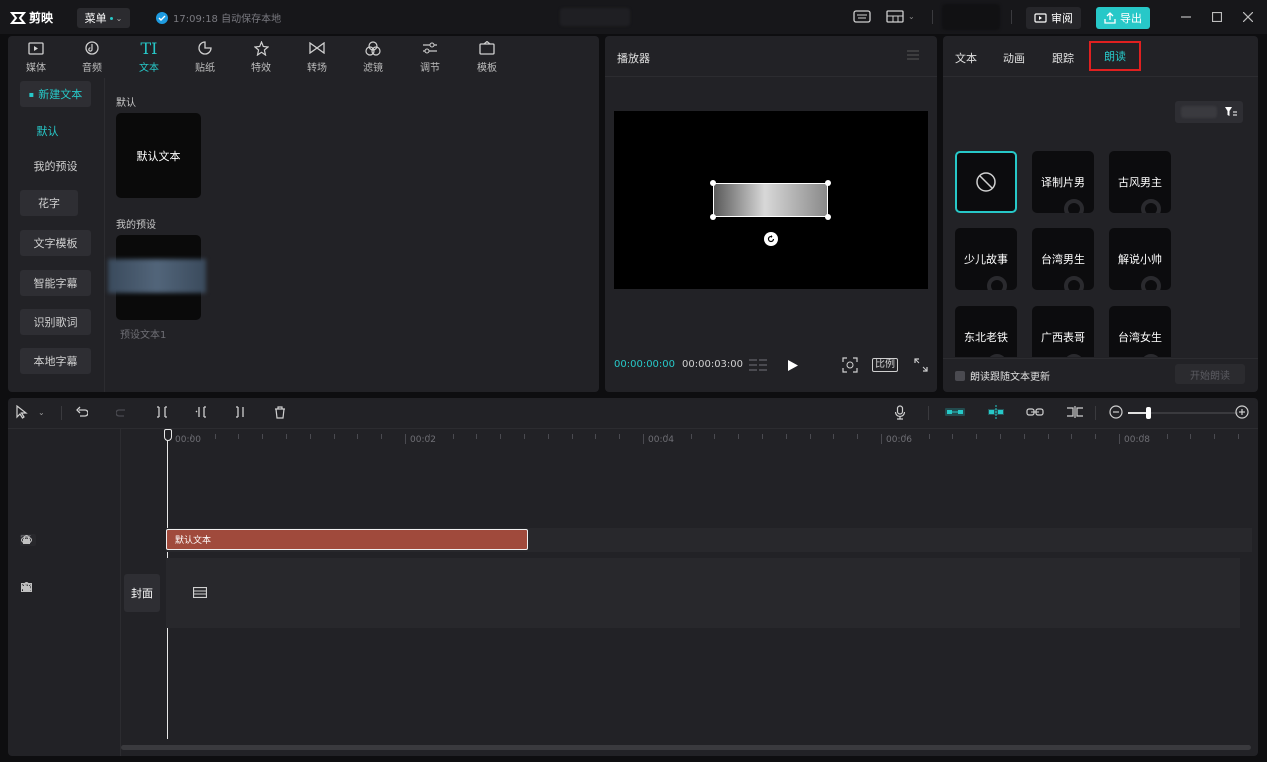  What do you see at coordinates (1217, 17) in the screenshot?
I see `maximize-icon` at bounding box center [1217, 17].